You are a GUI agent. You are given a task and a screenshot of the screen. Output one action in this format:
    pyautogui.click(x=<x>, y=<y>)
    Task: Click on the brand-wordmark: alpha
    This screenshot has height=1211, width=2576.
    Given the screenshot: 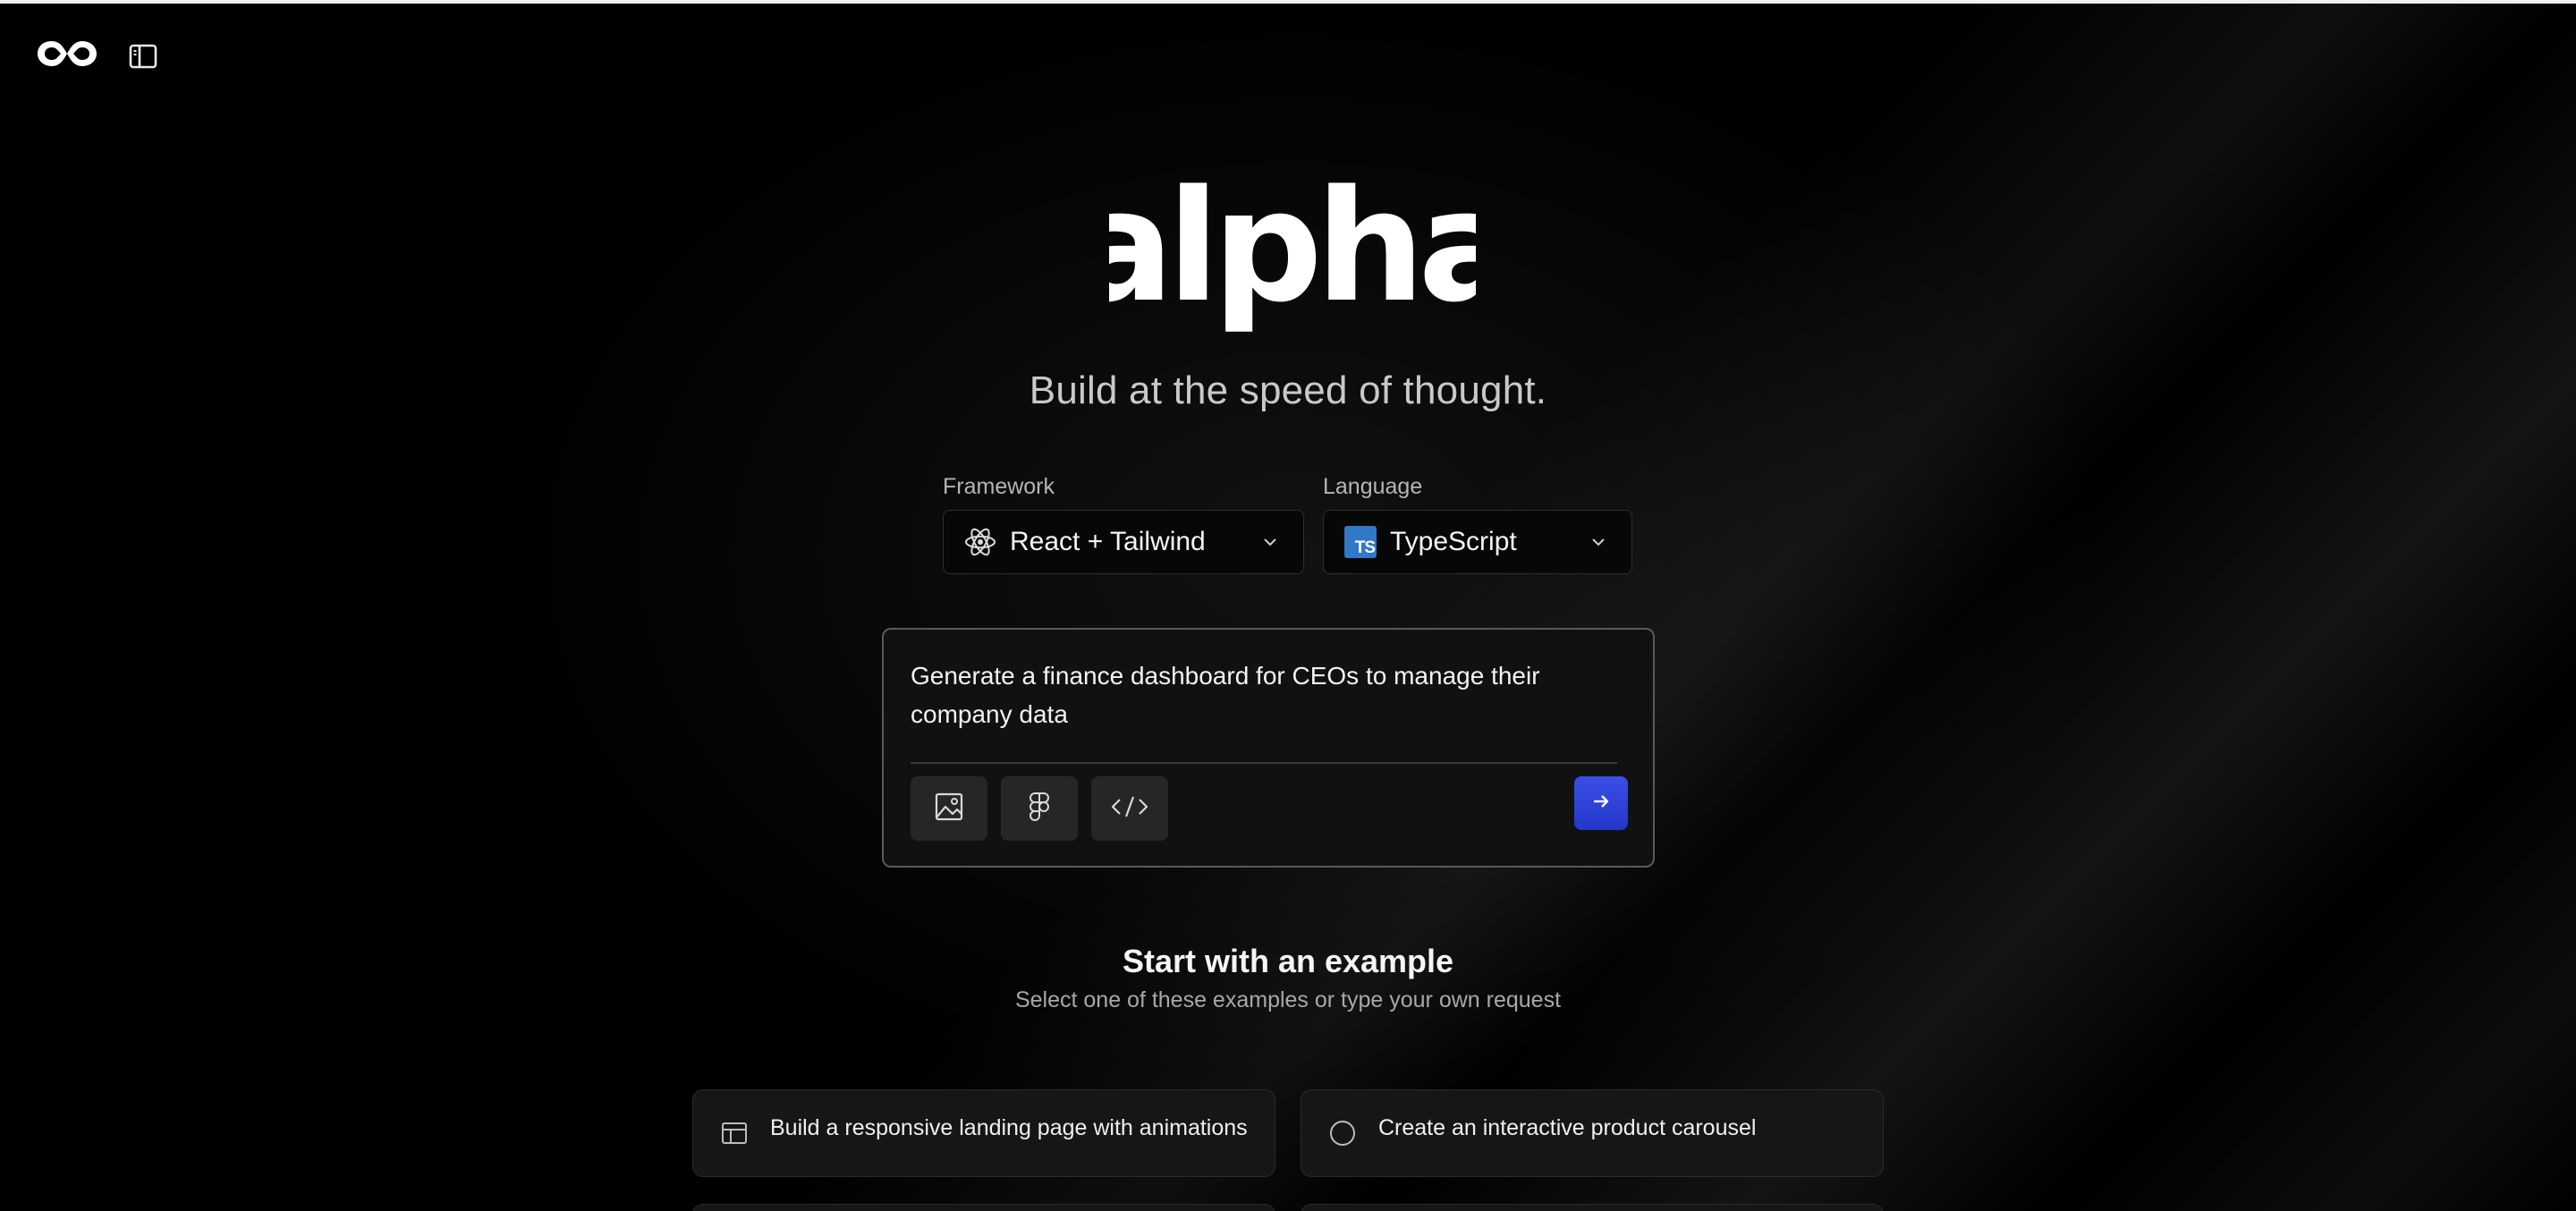 What is the action you would take?
    pyautogui.click(x=1296, y=250)
    